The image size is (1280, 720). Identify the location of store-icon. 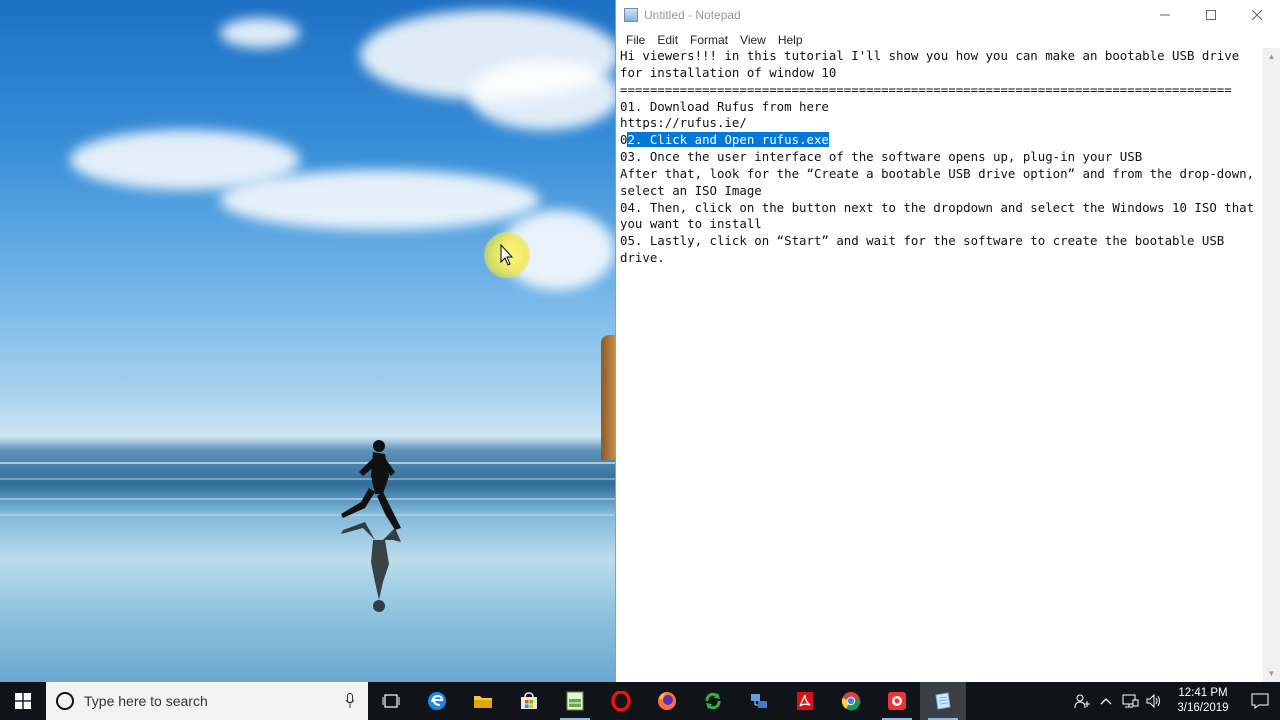
(529, 701).